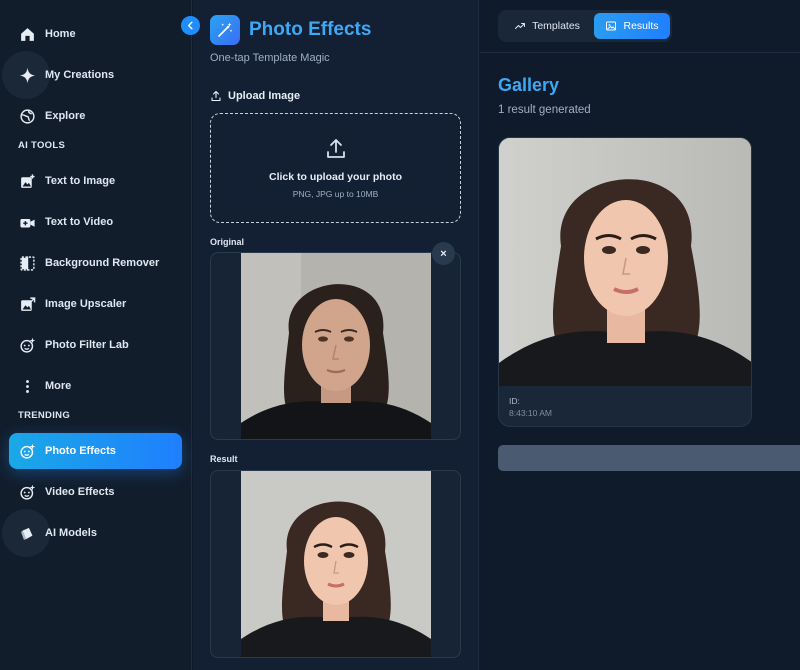  I want to click on sidebar-item-text-to-image: Text to Image, so click(95, 181).